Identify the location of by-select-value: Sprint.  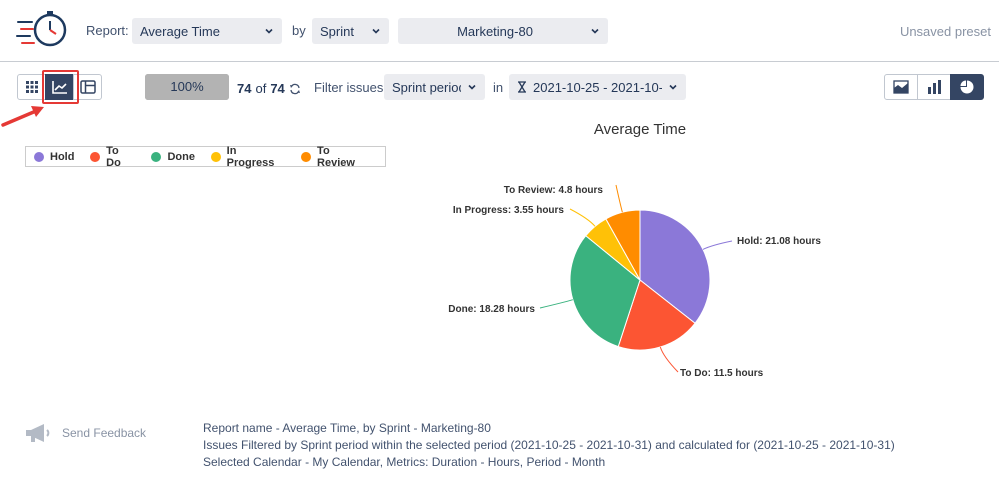
(337, 31).